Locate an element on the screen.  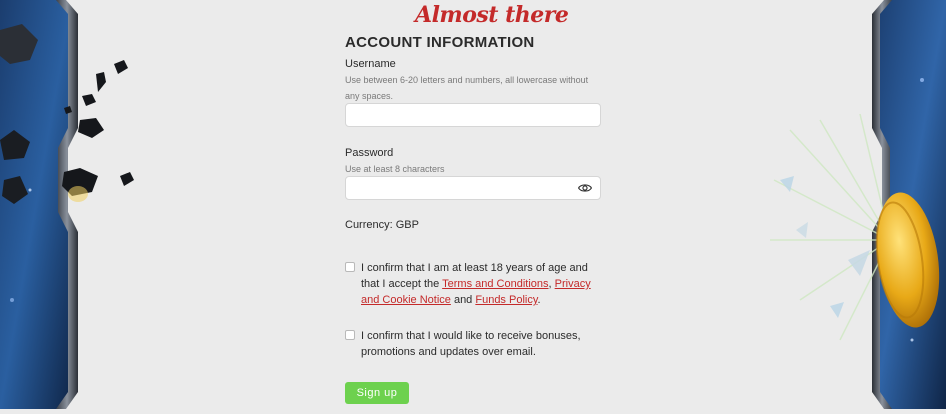
coin-burst-illustration is located at coordinates (855, 227).